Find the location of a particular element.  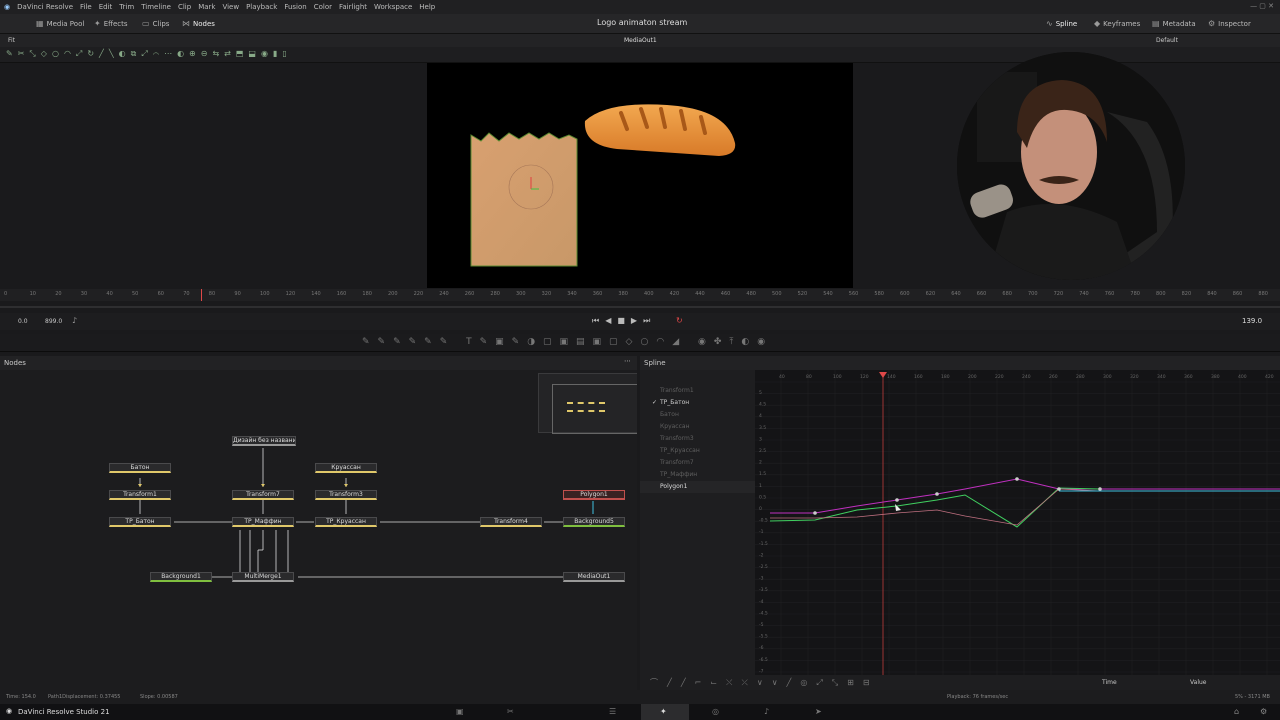

nodes-panel-header: Nodes ⋯ is located at coordinates (318, 363).